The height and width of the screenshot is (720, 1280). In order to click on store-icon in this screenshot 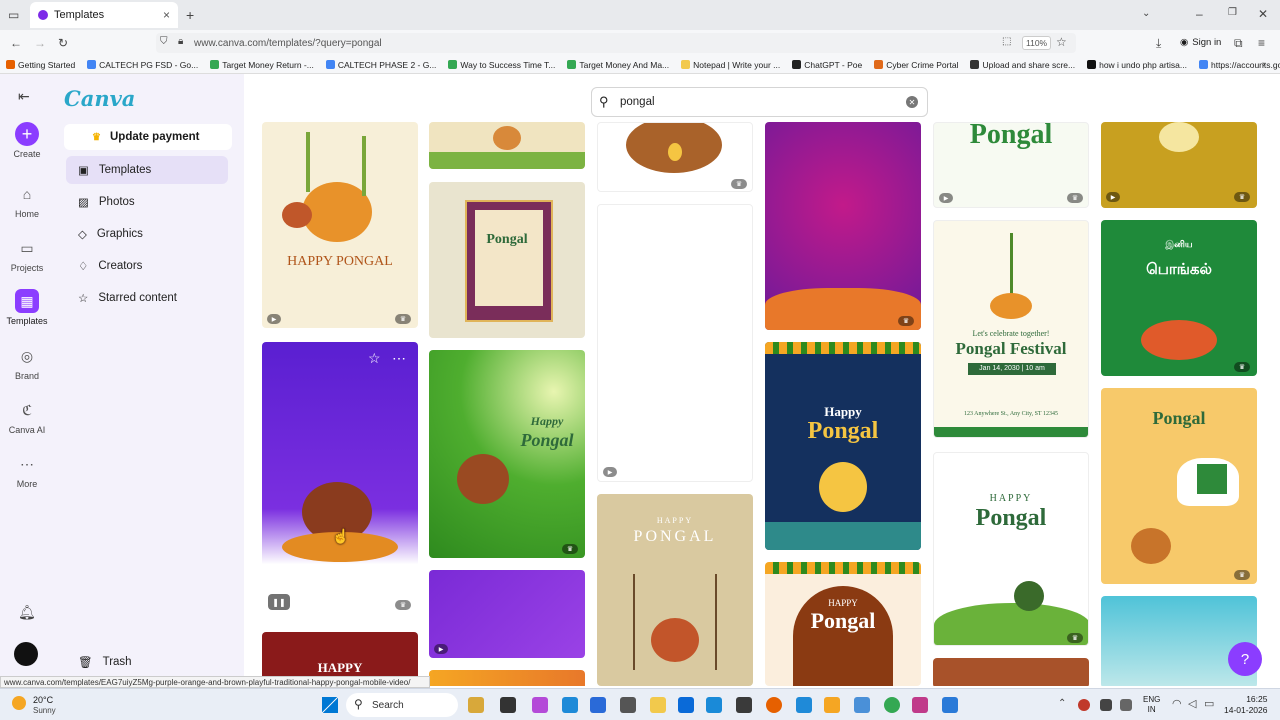, I will do `click(598, 705)`.